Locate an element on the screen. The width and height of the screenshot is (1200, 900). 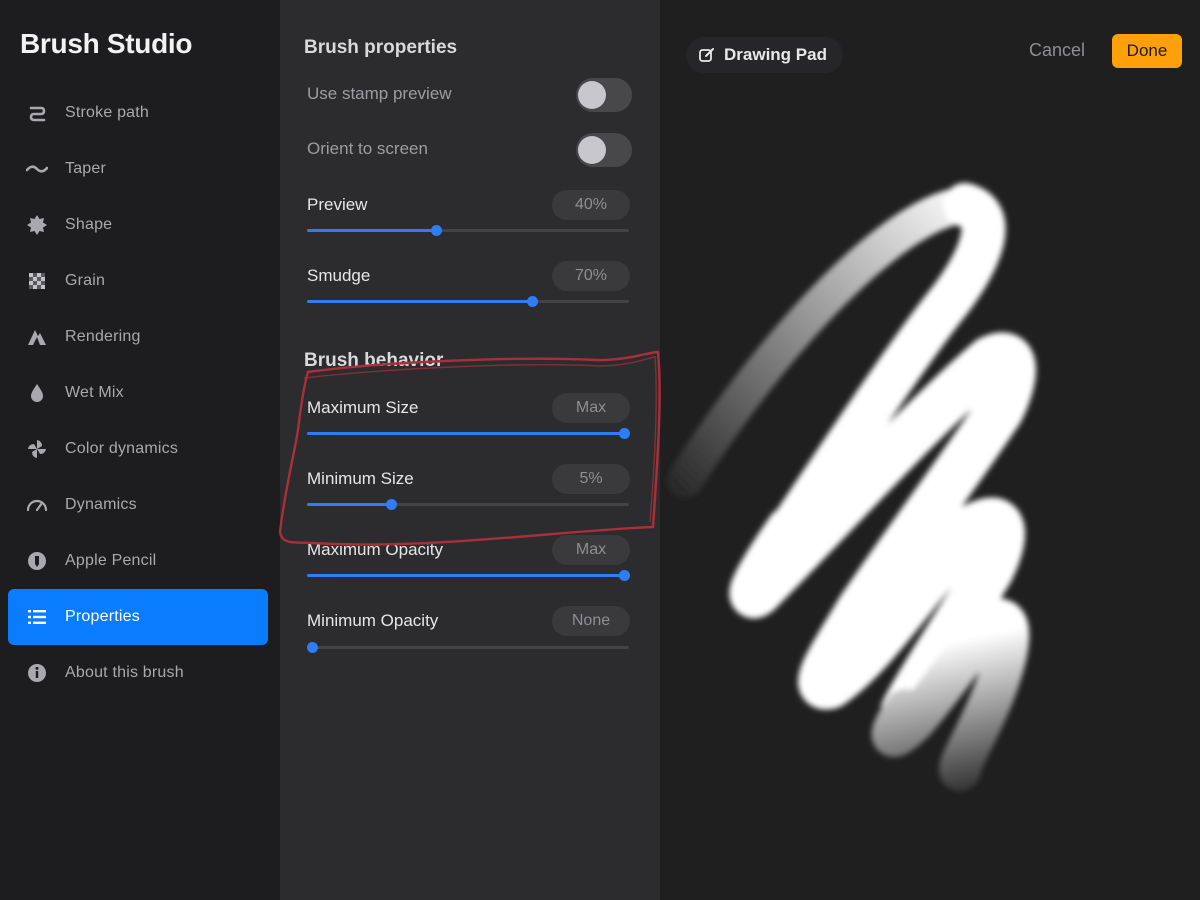
minimum-opacity-label: Minimum Opacity is located at coordinates (373, 620).